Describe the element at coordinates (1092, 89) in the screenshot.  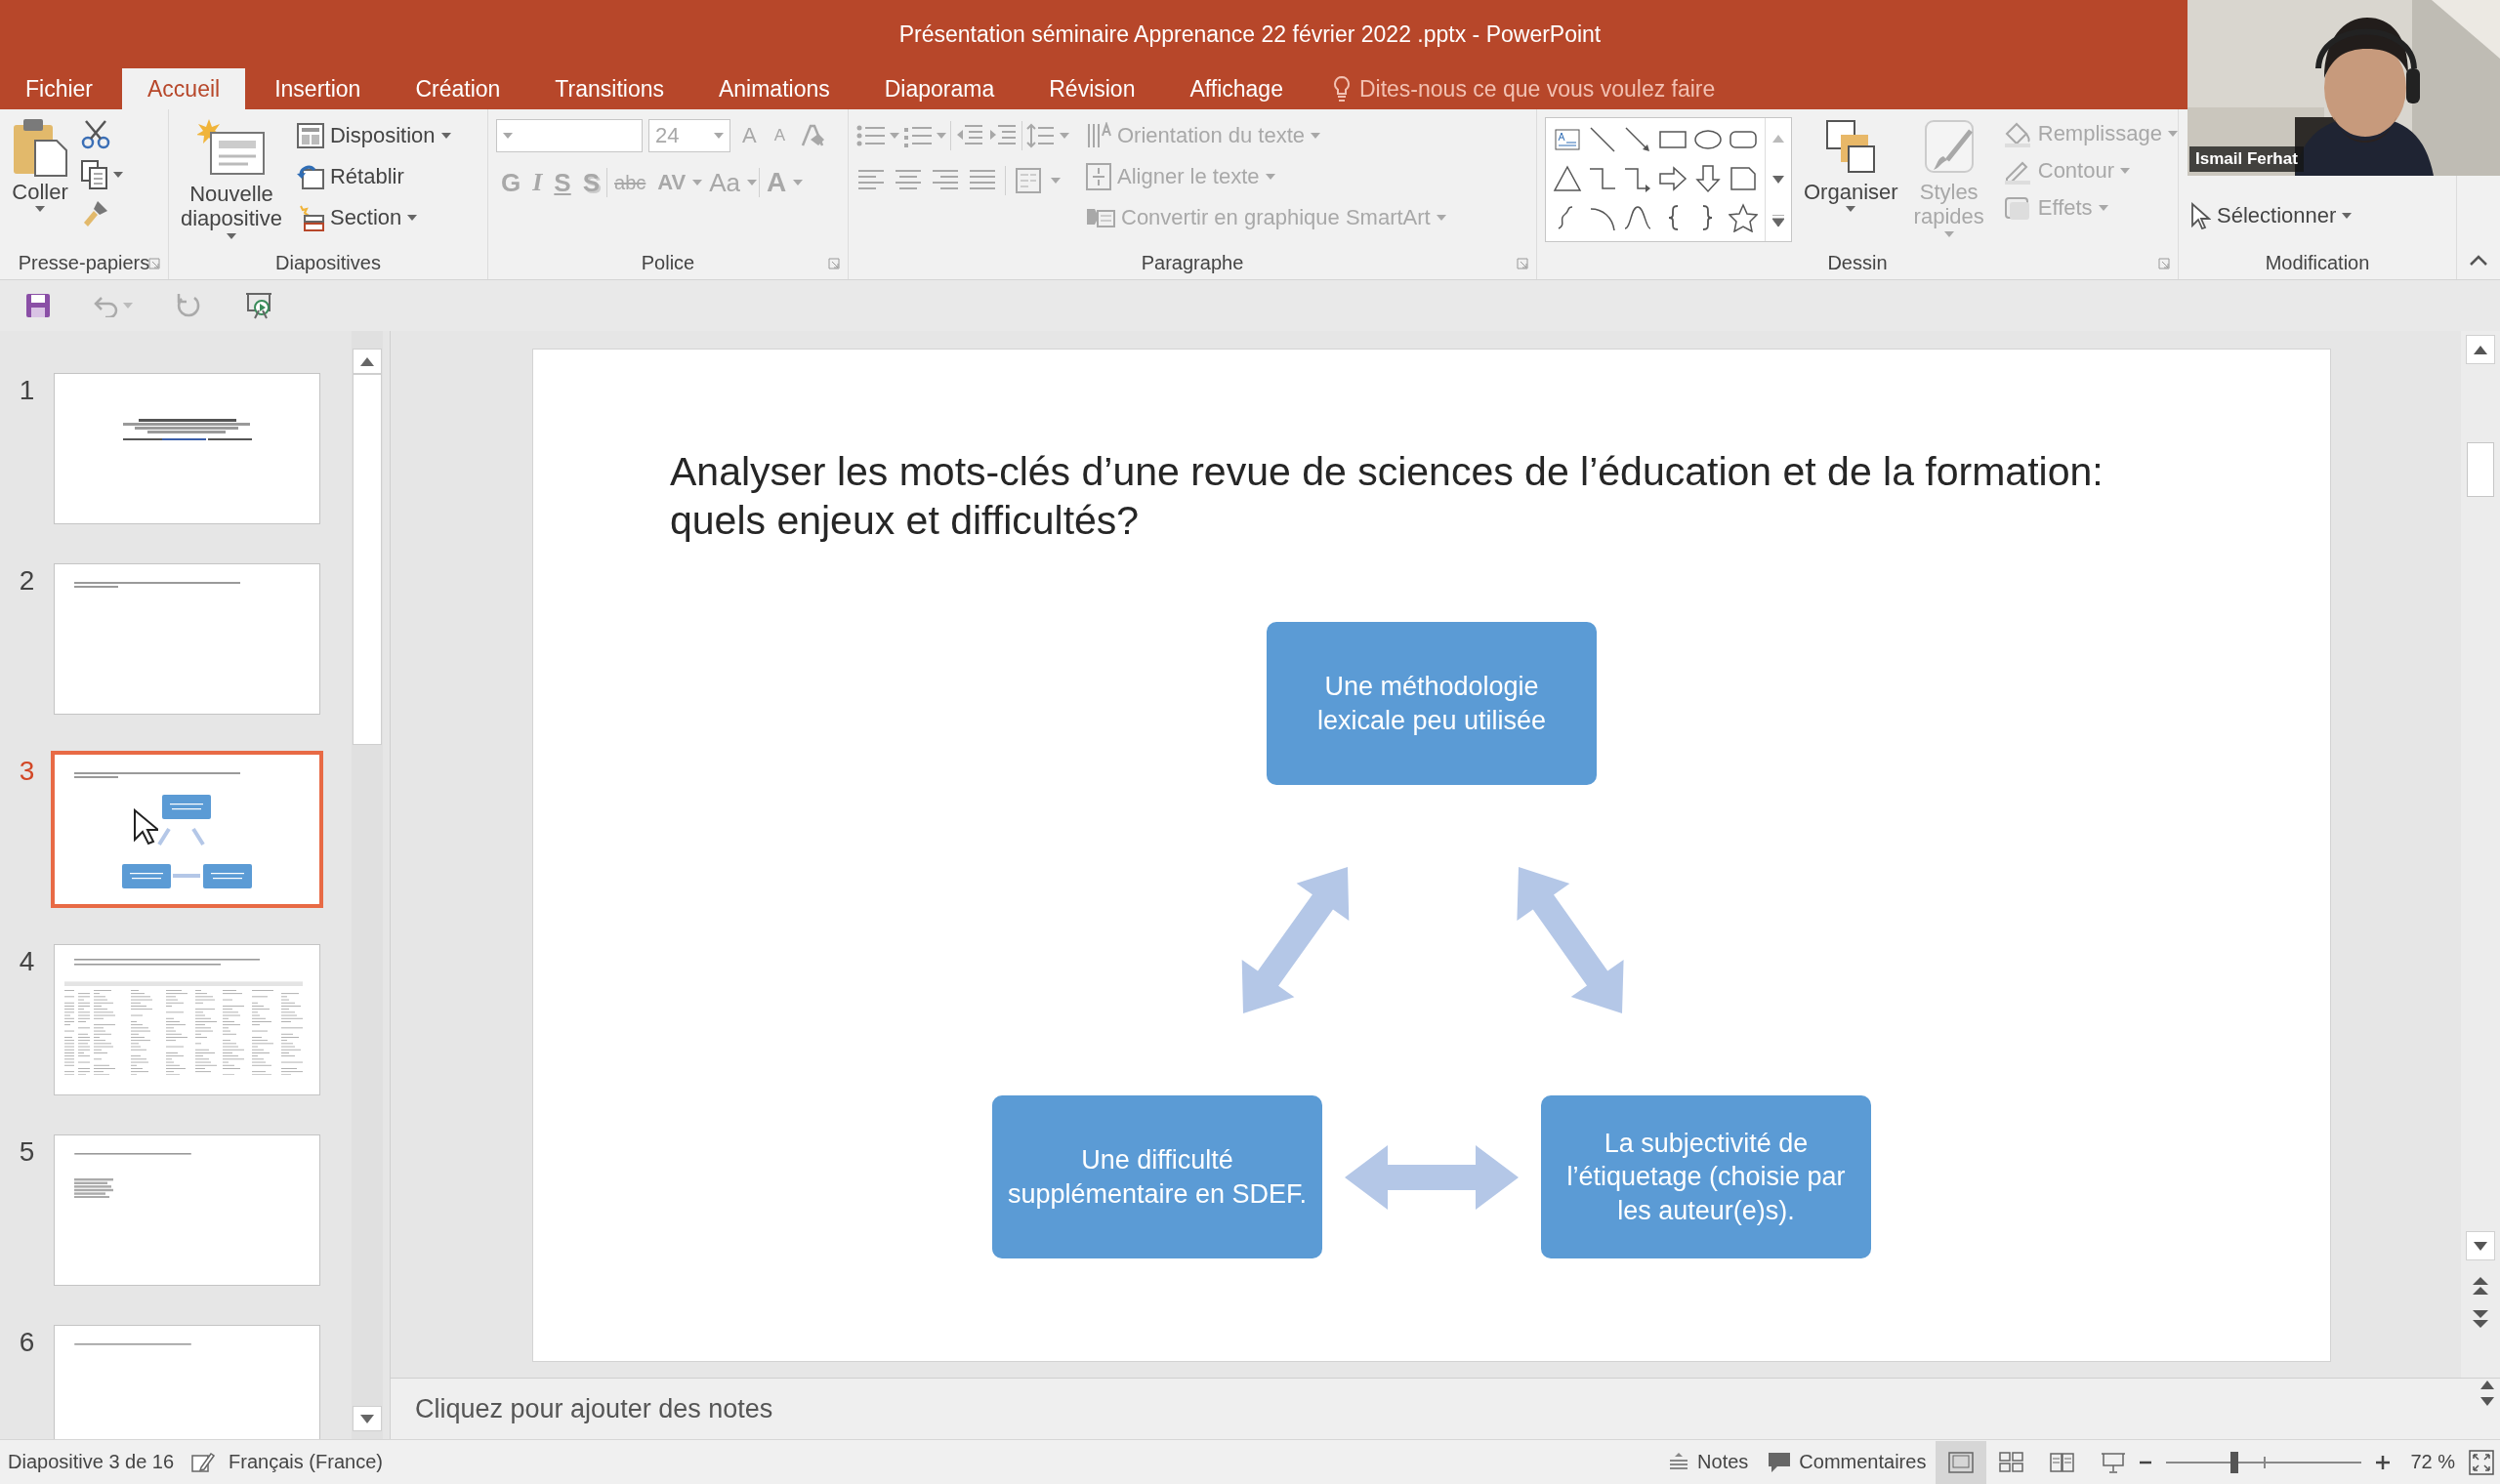
I see `ribbon-tab: Révision` at that location.